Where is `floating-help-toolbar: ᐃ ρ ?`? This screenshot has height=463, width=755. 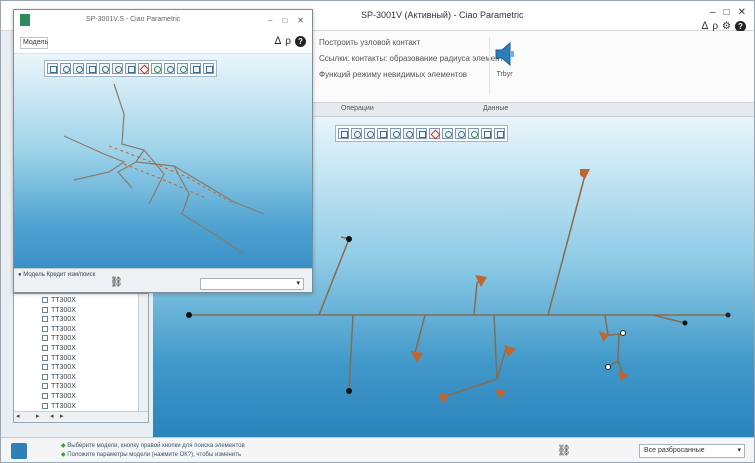
floating-help-toolbar: ᐃ ρ ? is located at coordinates (290, 41).